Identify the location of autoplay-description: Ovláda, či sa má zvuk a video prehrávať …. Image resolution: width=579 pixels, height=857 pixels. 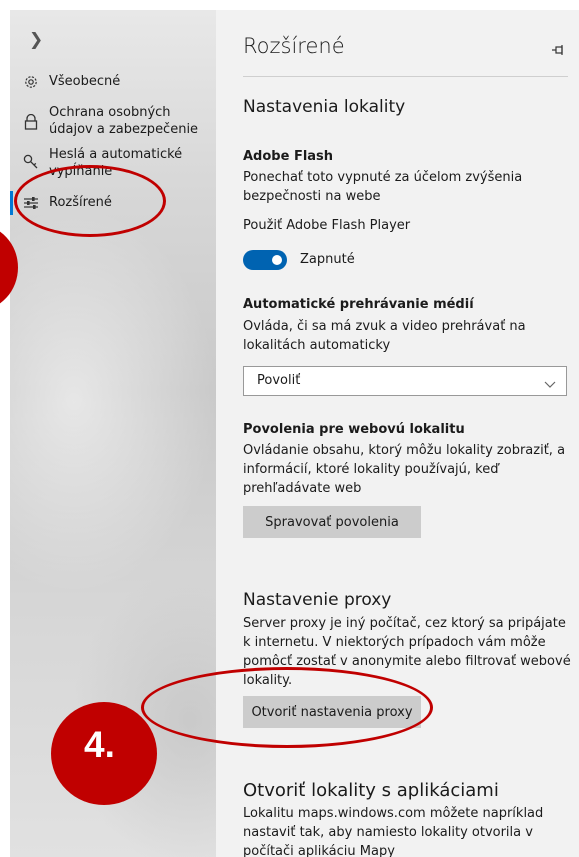
(384, 336).